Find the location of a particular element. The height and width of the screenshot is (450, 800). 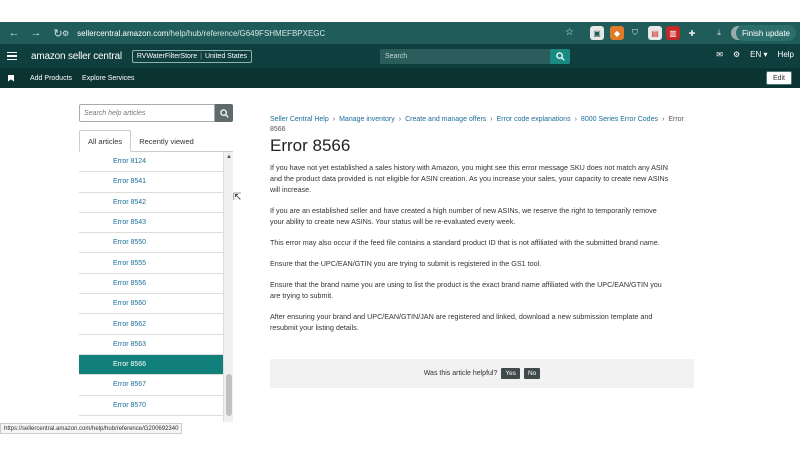

sidebar-item: Error 8542 is located at coordinates (151, 202).